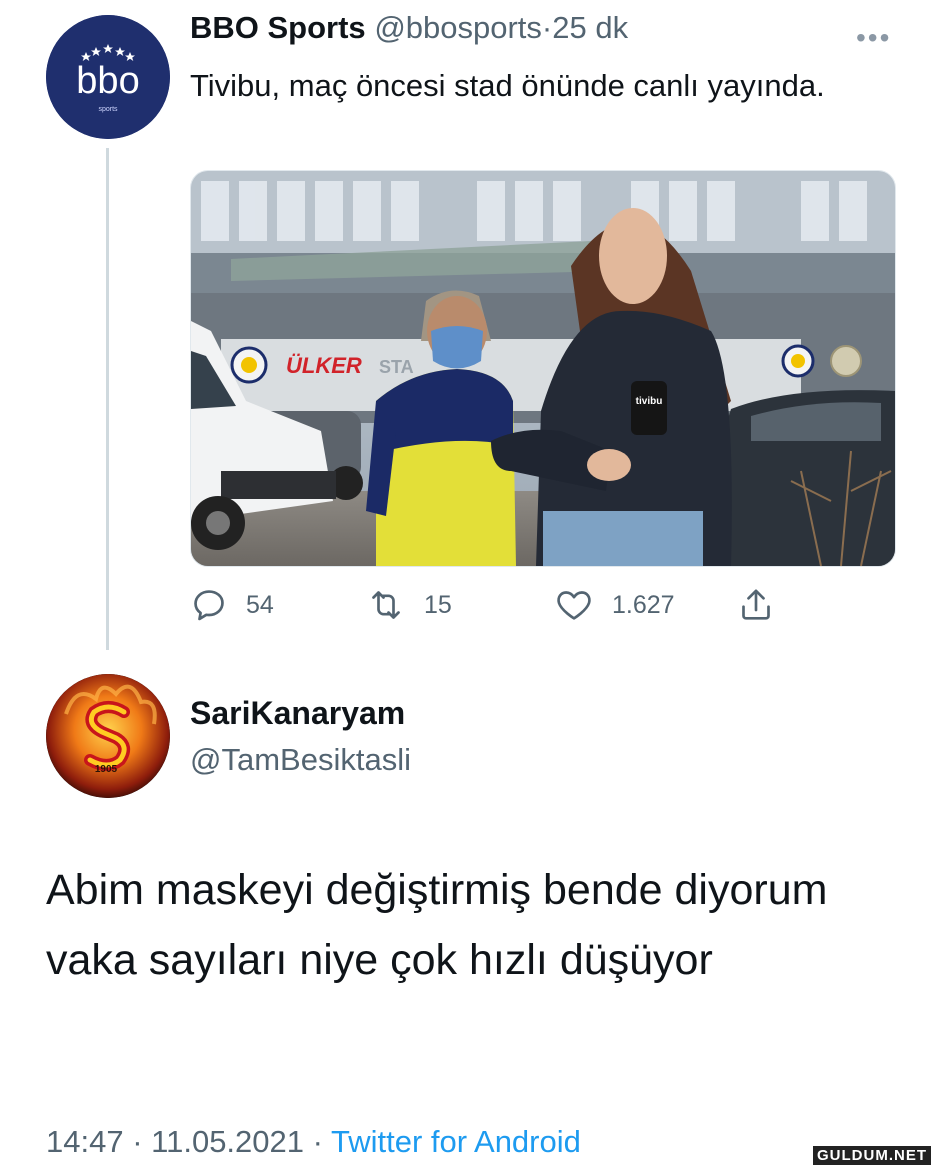  What do you see at coordinates (300, 760) in the screenshot?
I see `reply-handle: @TamBesiktasli` at bounding box center [300, 760].